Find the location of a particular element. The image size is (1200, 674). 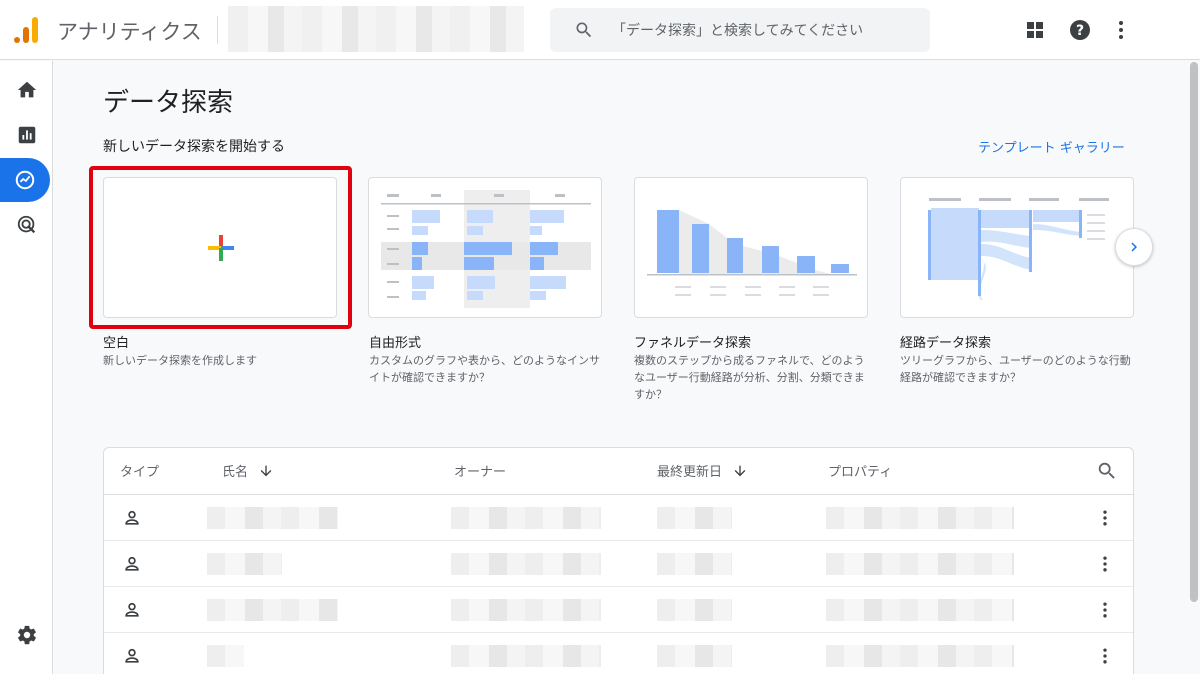

column-header-last-modified: 最終更新日 is located at coordinates (702, 470).